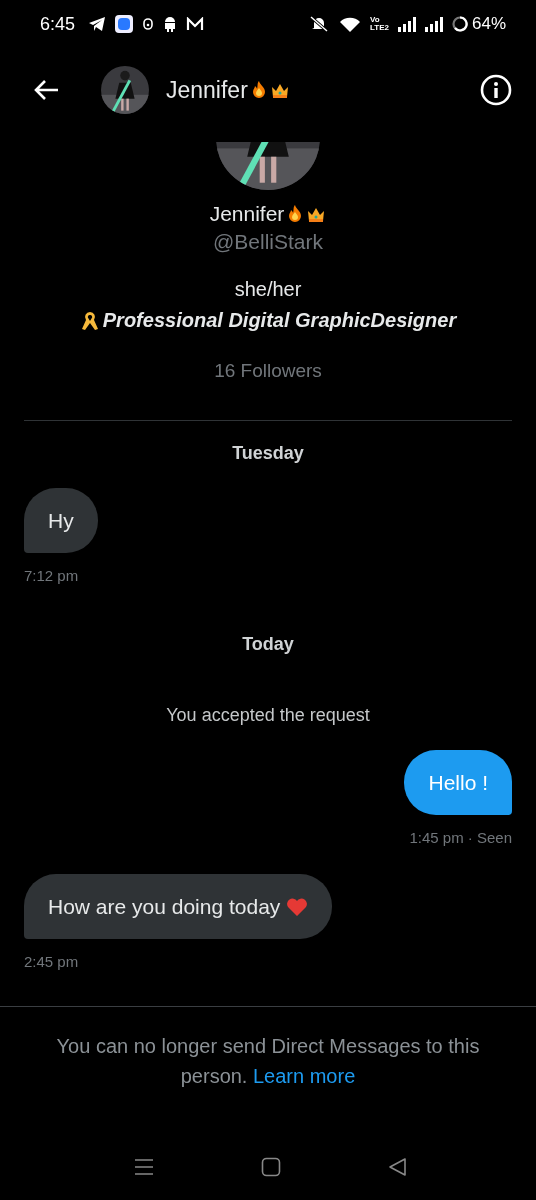  Describe the element at coordinates (170, 24) in the screenshot. I see `android-icon` at that location.